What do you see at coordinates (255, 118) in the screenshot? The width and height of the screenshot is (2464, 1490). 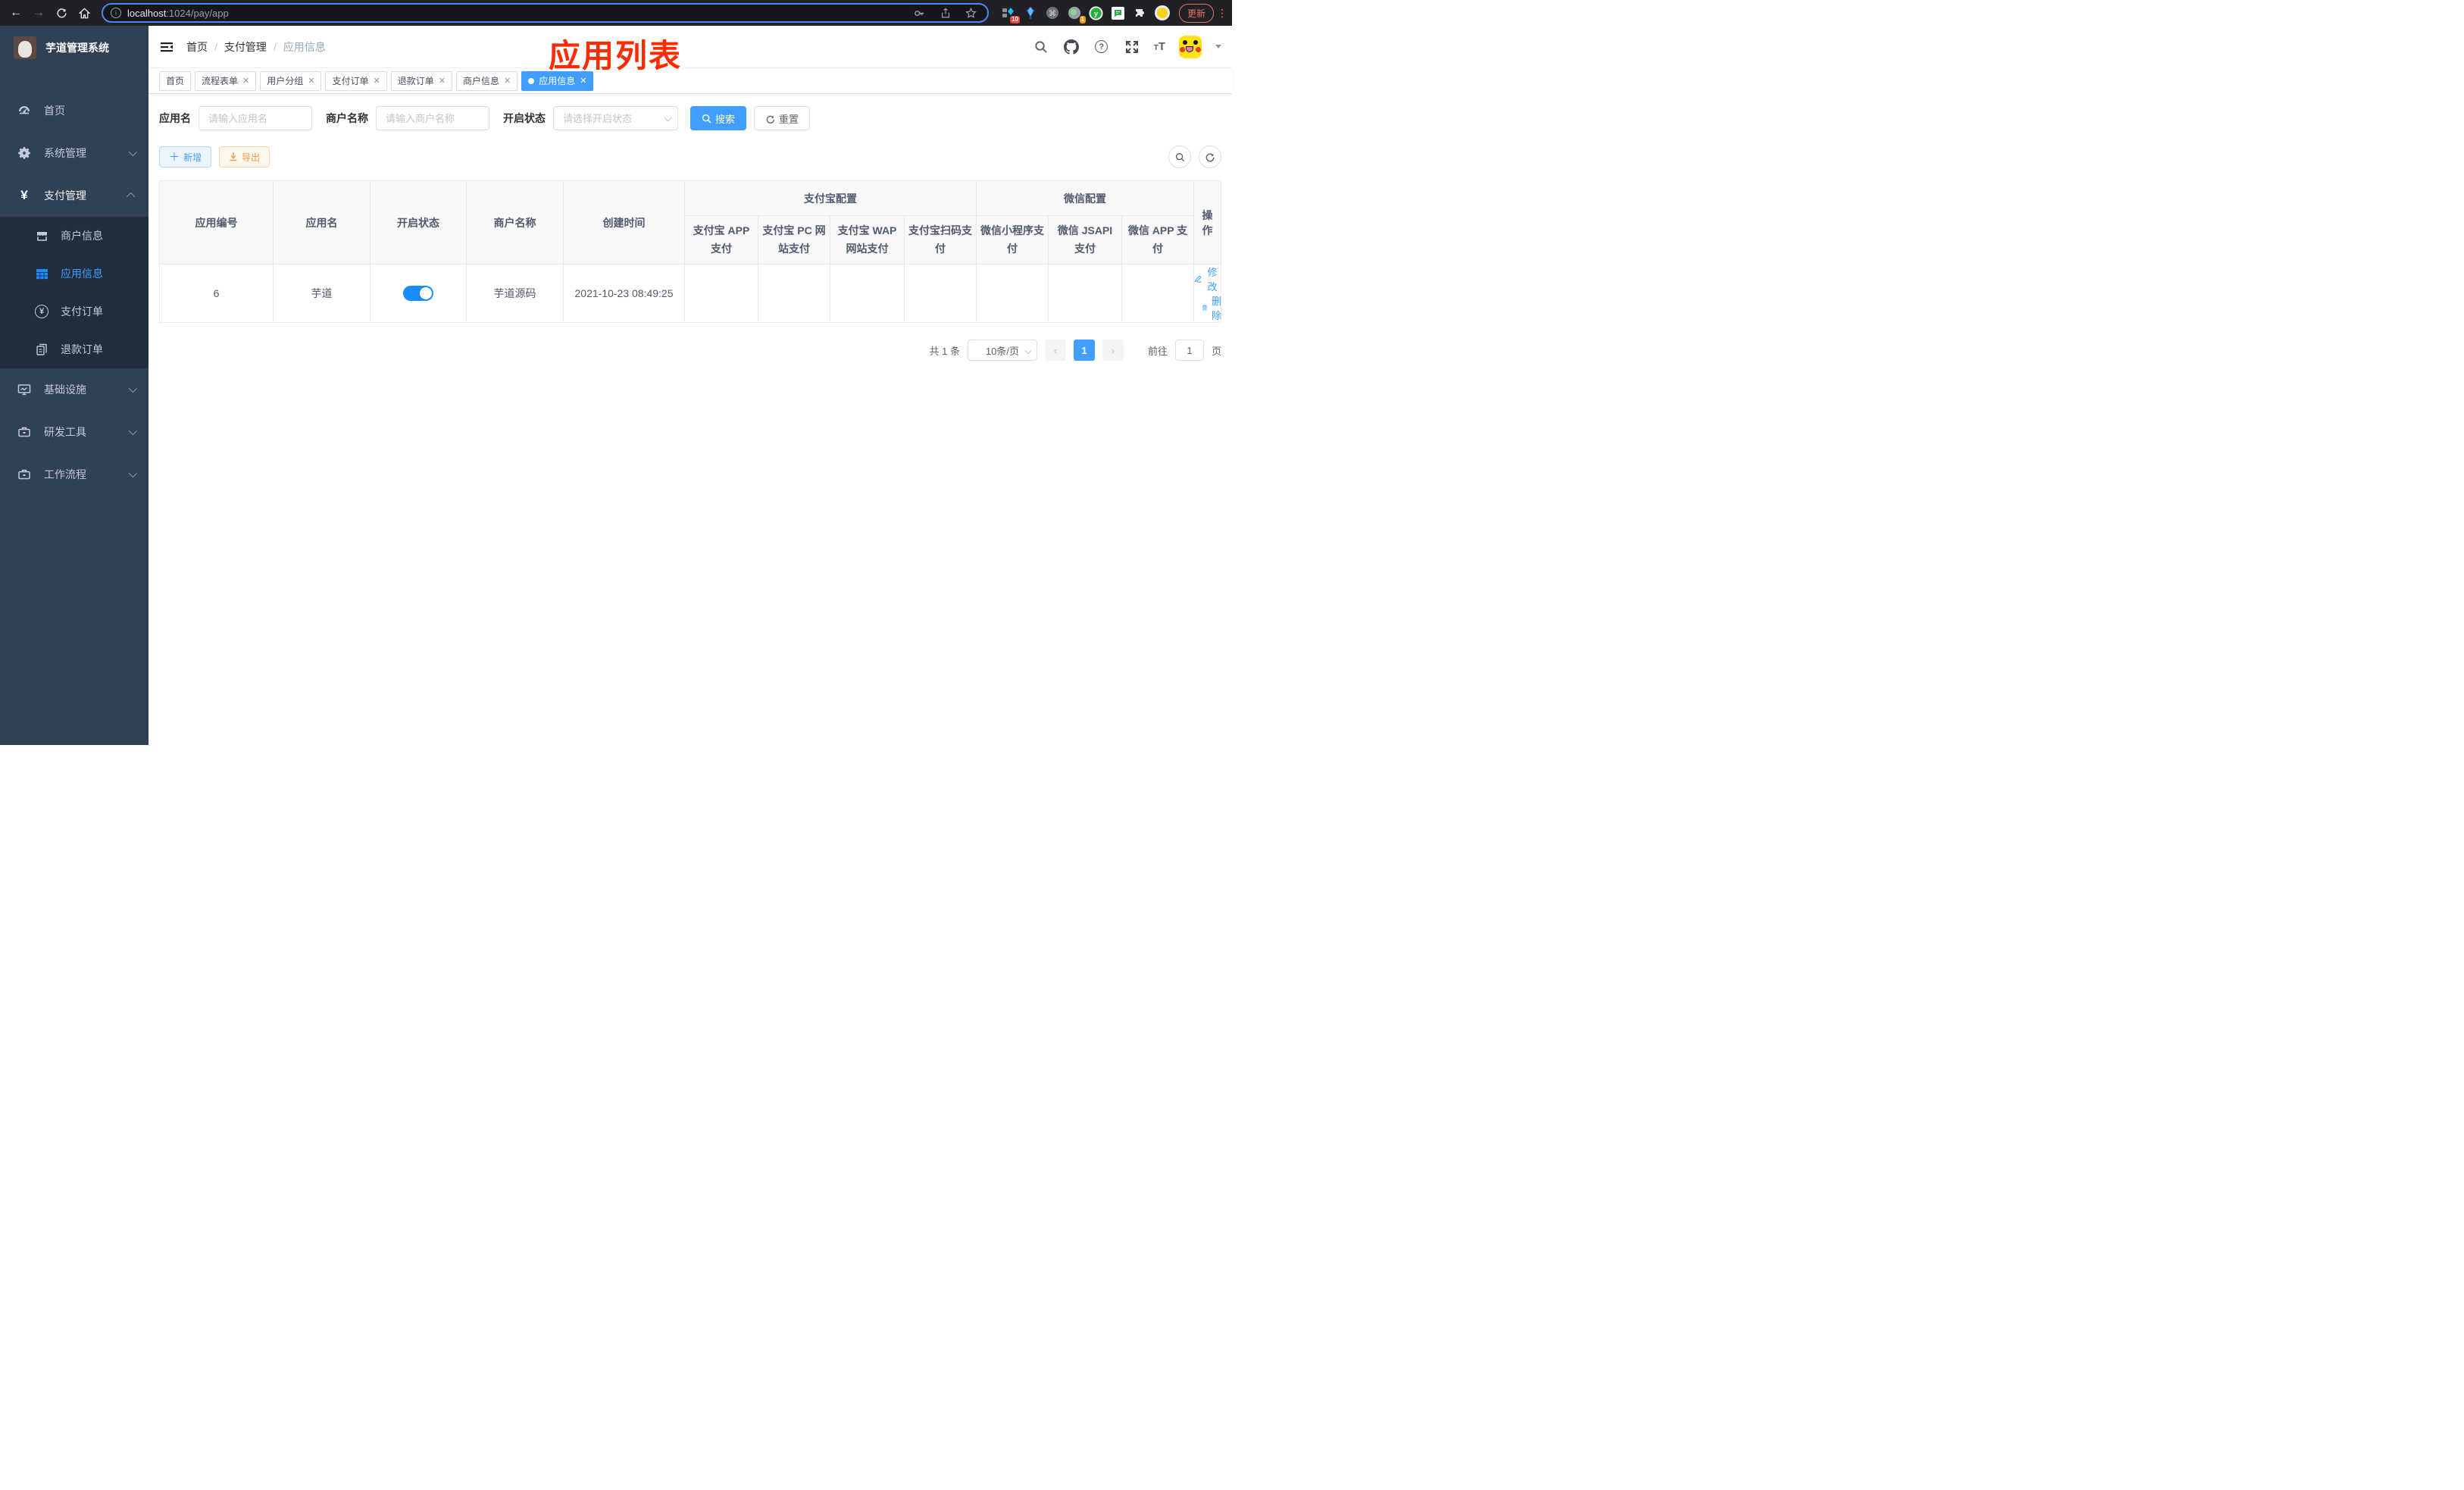 I see `app-name-input` at bounding box center [255, 118].